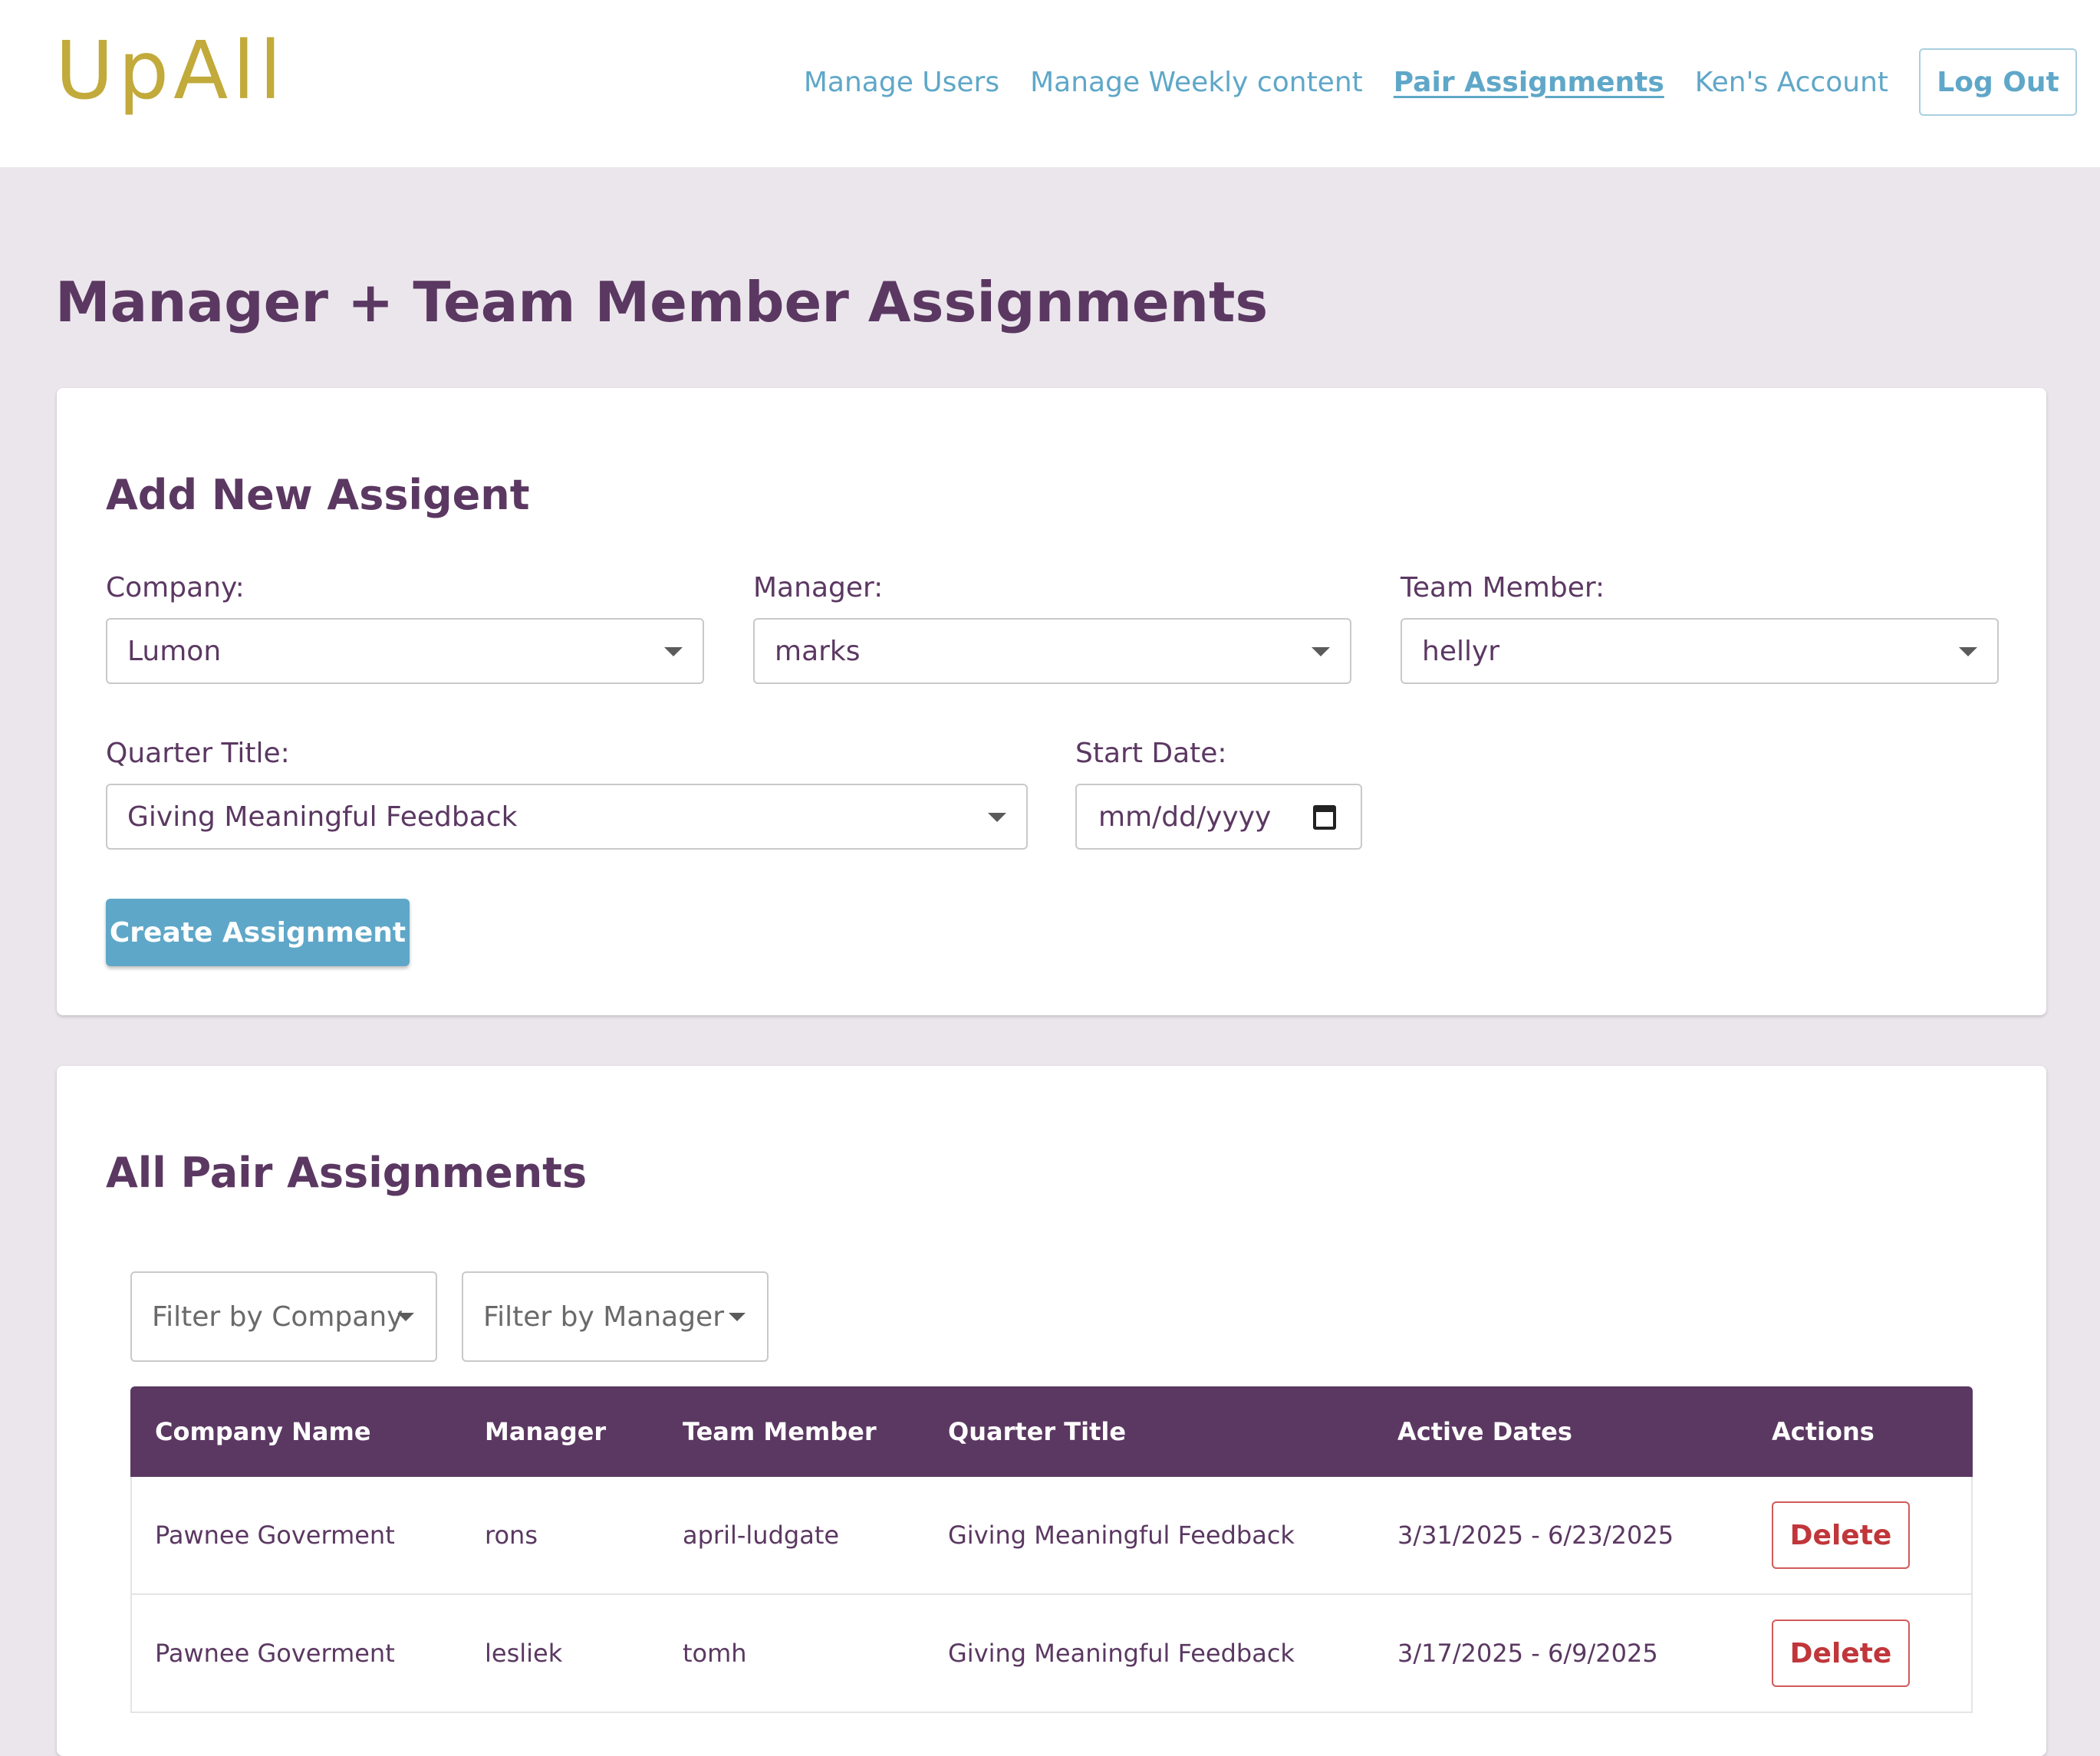 Image resolution: width=2100 pixels, height=1756 pixels. Describe the element at coordinates (1529, 82) in the screenshot. I see `nav-pair-assignments: Pair Assignments` at that location.